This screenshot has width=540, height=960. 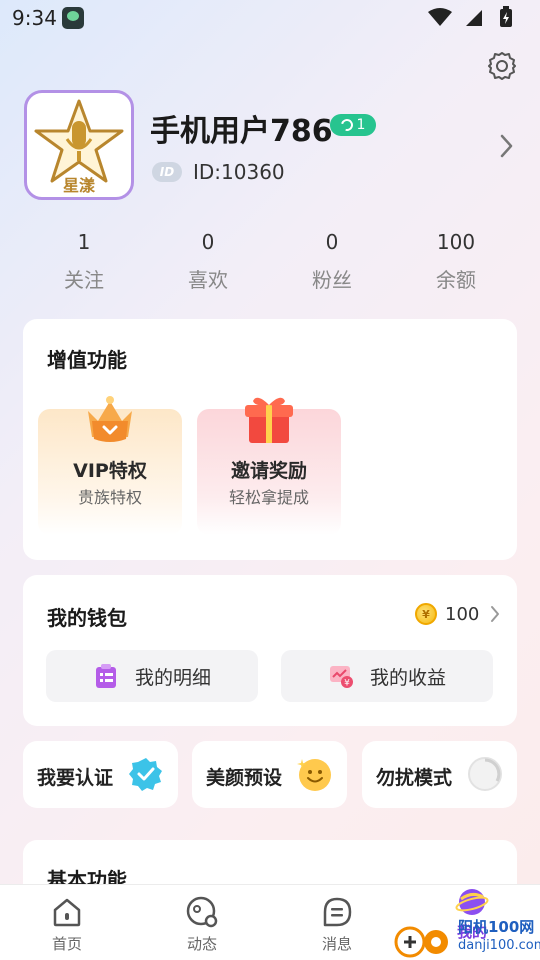 I want to click on certification-button: 我要认证, so click(x=100, y=774).